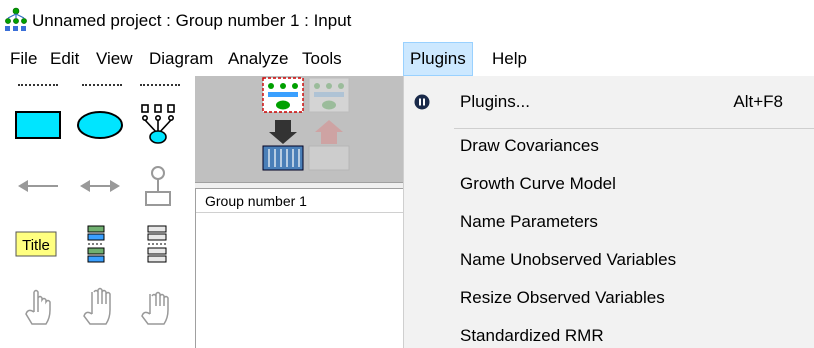 Image resolution: width=814 pixels, height=348 pixels. Describe the element at coordinates (38, 124) in the screenshot. I see `draw-observed-variable-icon` at that location.